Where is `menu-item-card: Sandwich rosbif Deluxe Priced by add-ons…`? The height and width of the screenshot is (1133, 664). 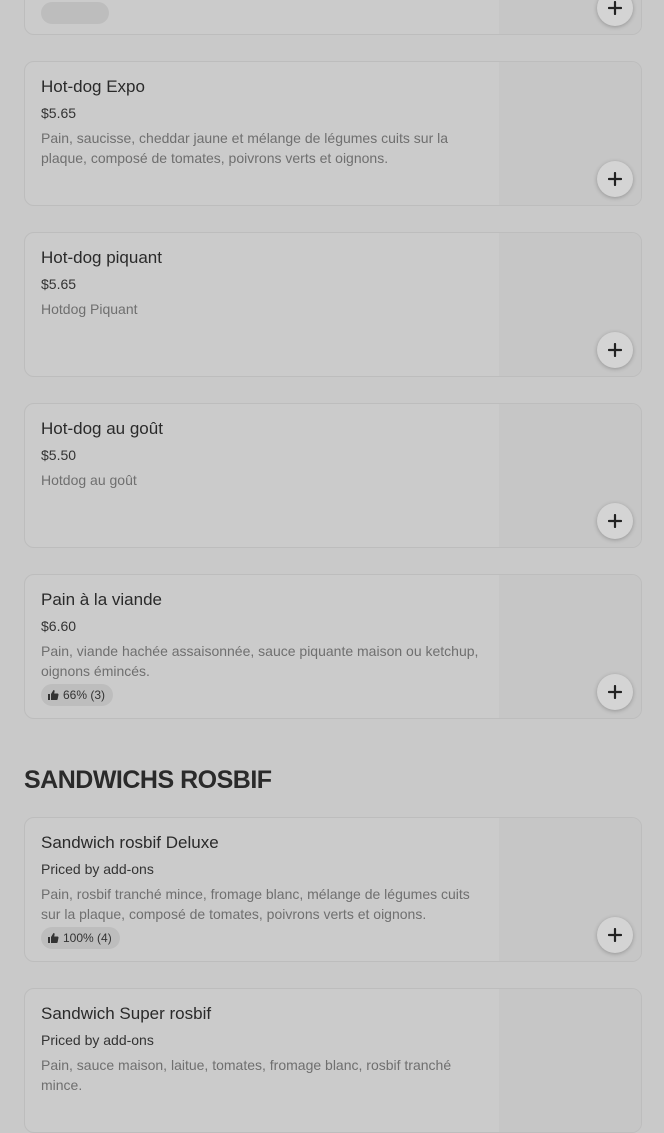 menu-item-card: Sandwich rosbif Deluxe Priced by add-ons… is located at coordinates (333, 889).